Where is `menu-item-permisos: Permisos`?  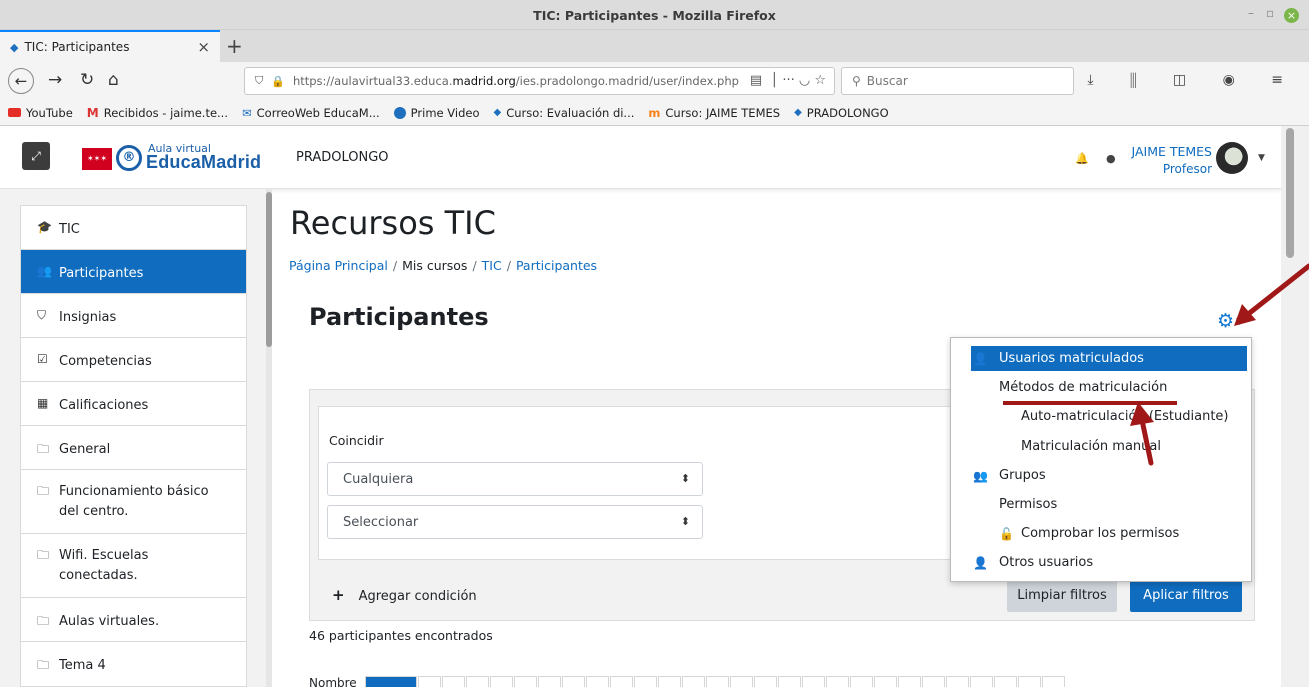
menu-item-permisos: Permisos is located at coordinates (1101, 504).